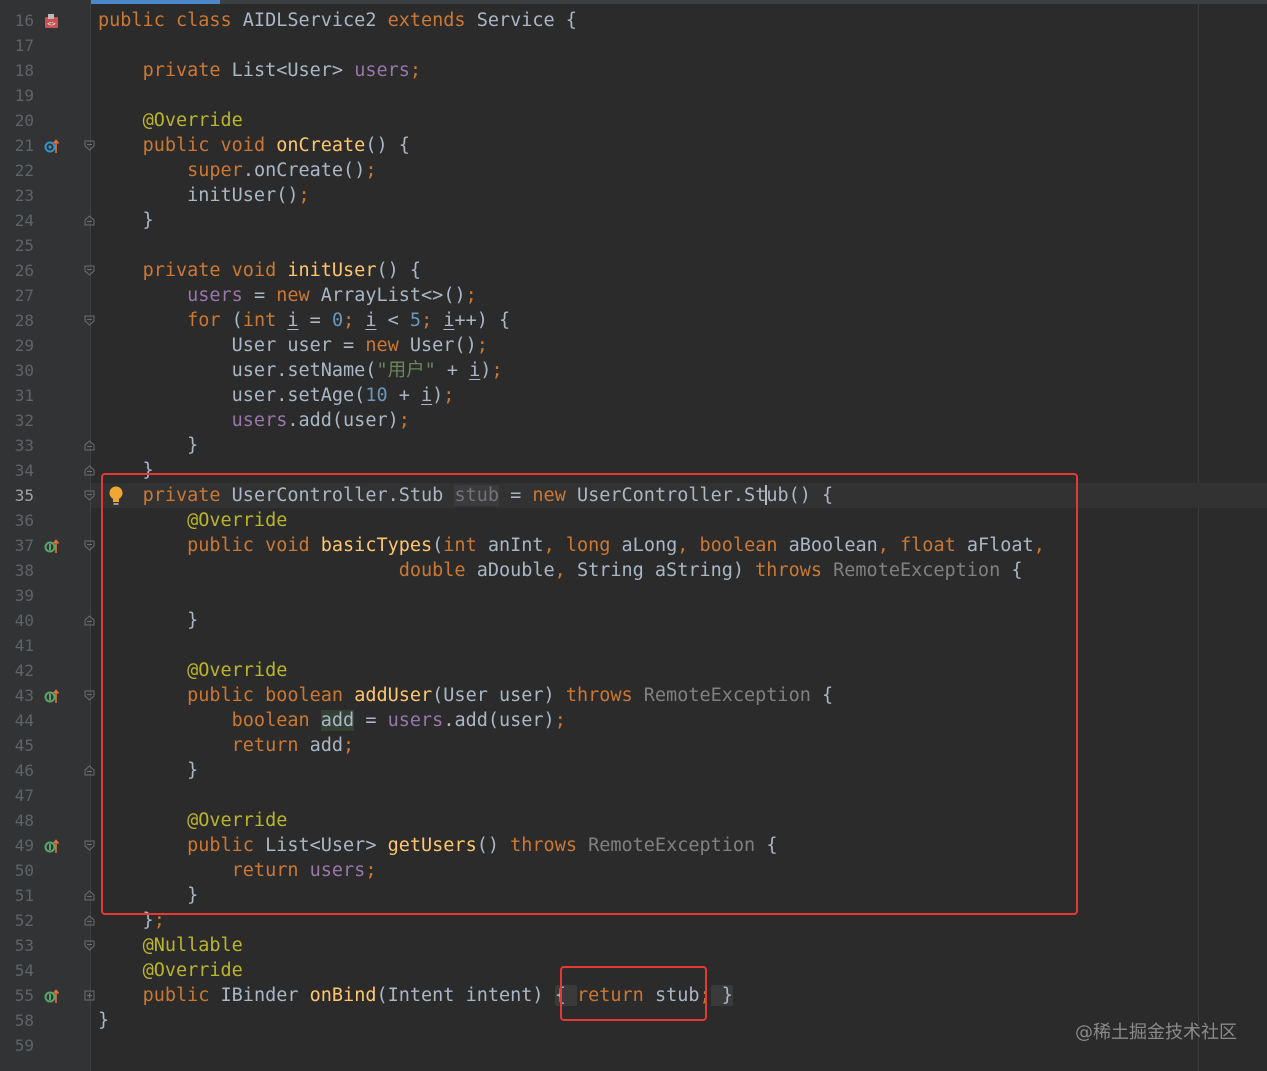 The width and height of the screenshot is (1267, 1071). What do you see at coordinates (393, 295) in the screenshot?
I see `code-token: ArrayList<>()` at bounding box center [393, 295].